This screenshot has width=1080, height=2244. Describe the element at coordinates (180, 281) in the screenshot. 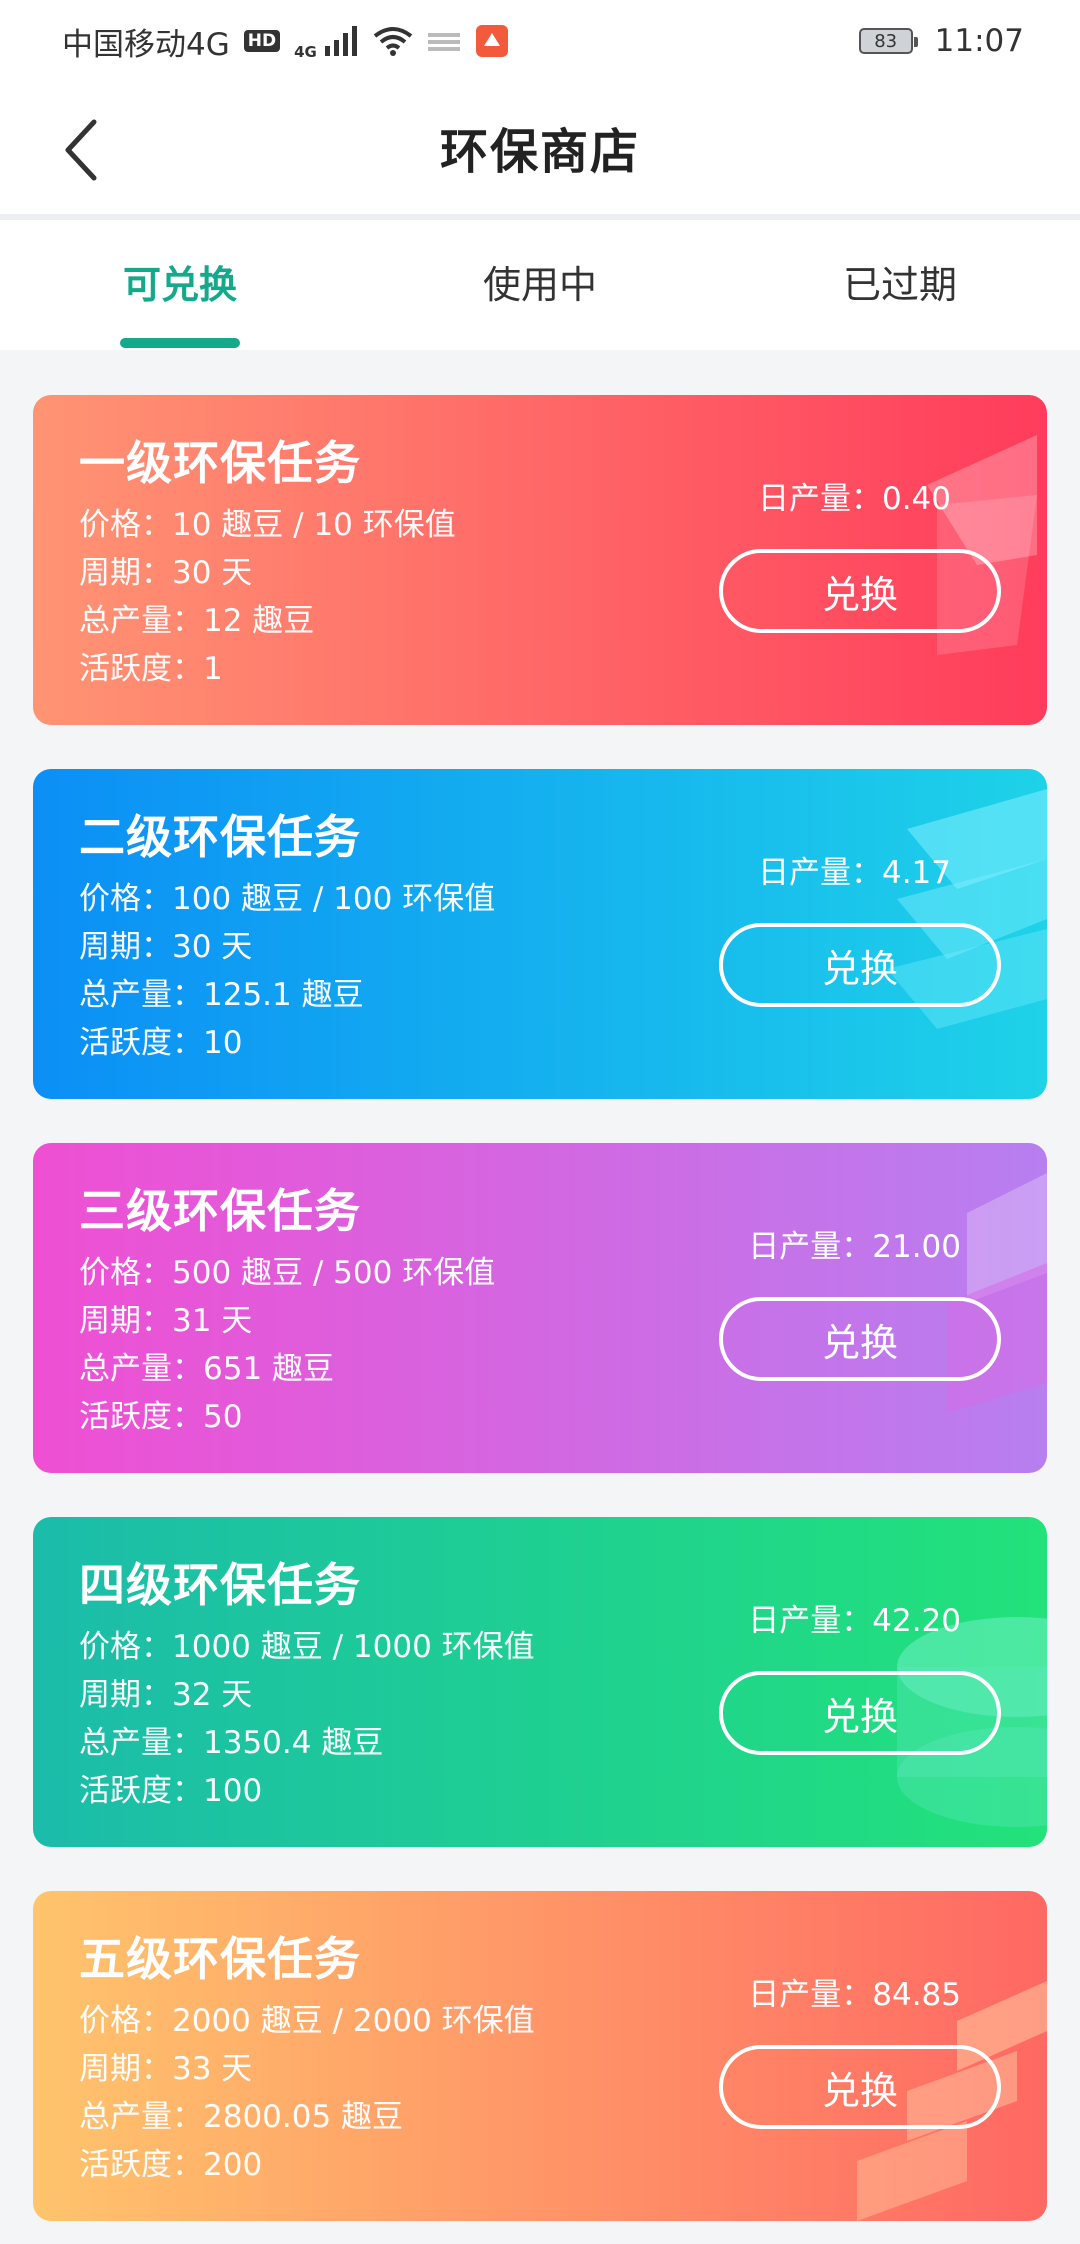

I see `tab-redeemable: 可兑换` at that location.